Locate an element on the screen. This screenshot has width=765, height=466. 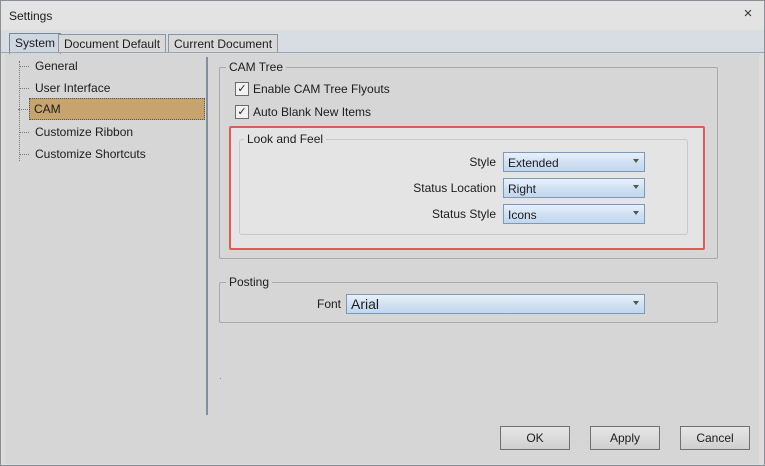
tab-current-document: Current Document is located at coordinates (223, 43).